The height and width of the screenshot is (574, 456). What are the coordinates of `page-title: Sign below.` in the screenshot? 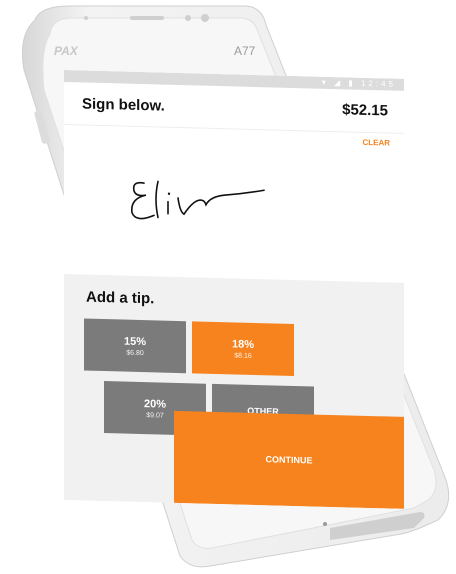 It's located at (123, 105).